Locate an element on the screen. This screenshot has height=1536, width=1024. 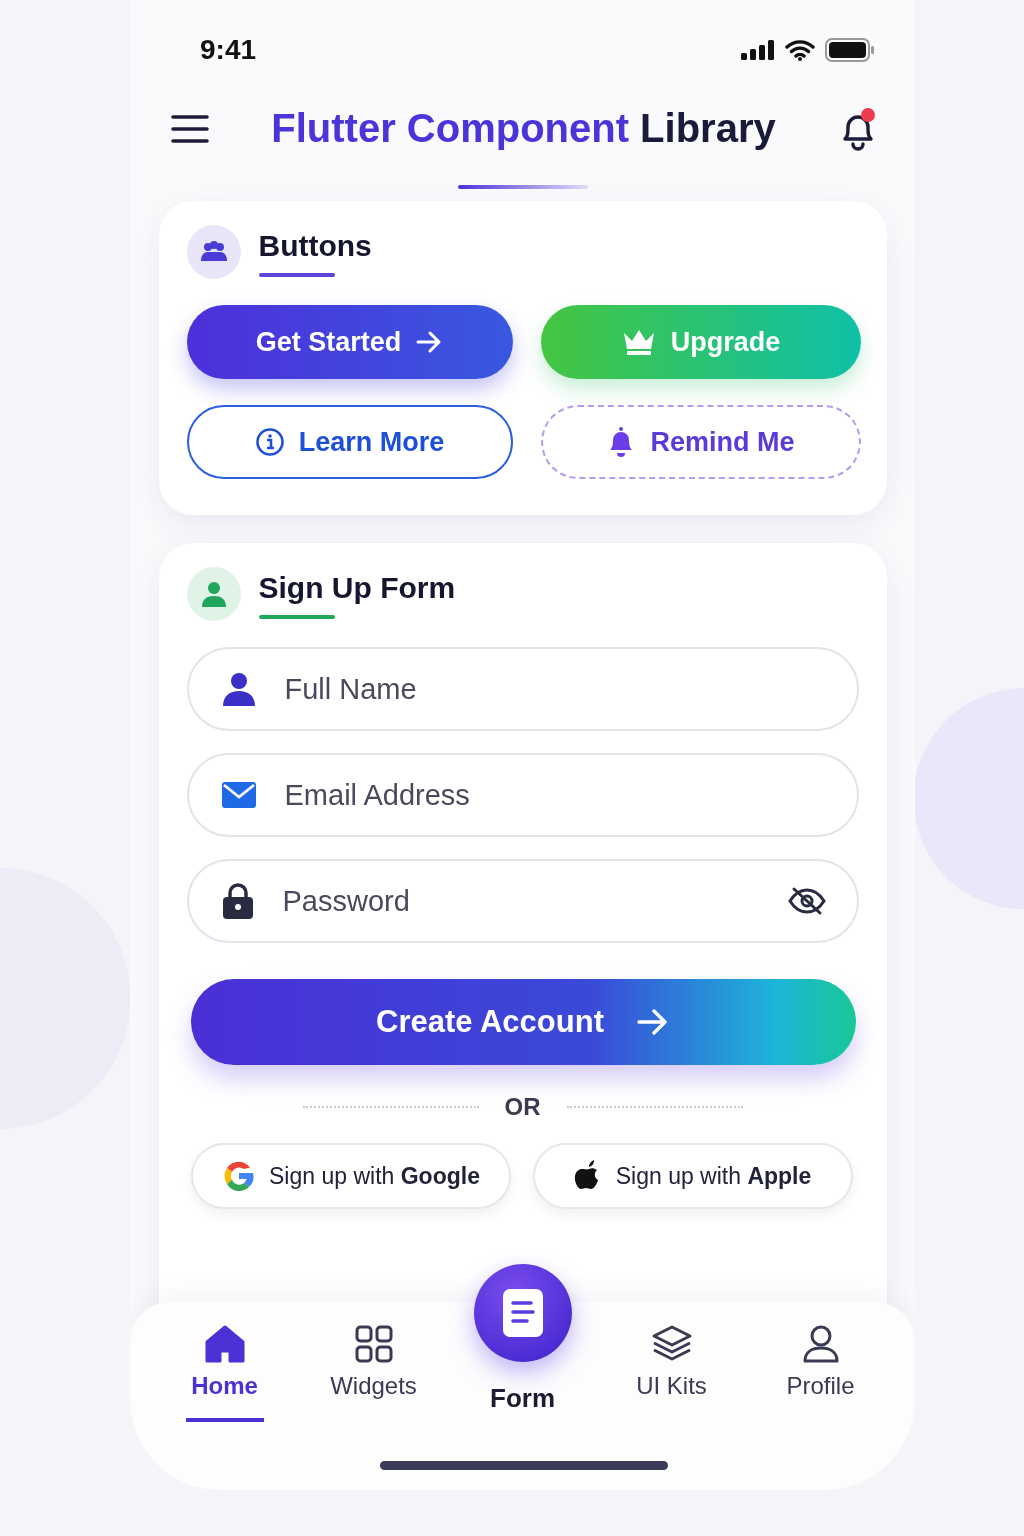
section-title: Buttons is located at coordinates (315, 246).